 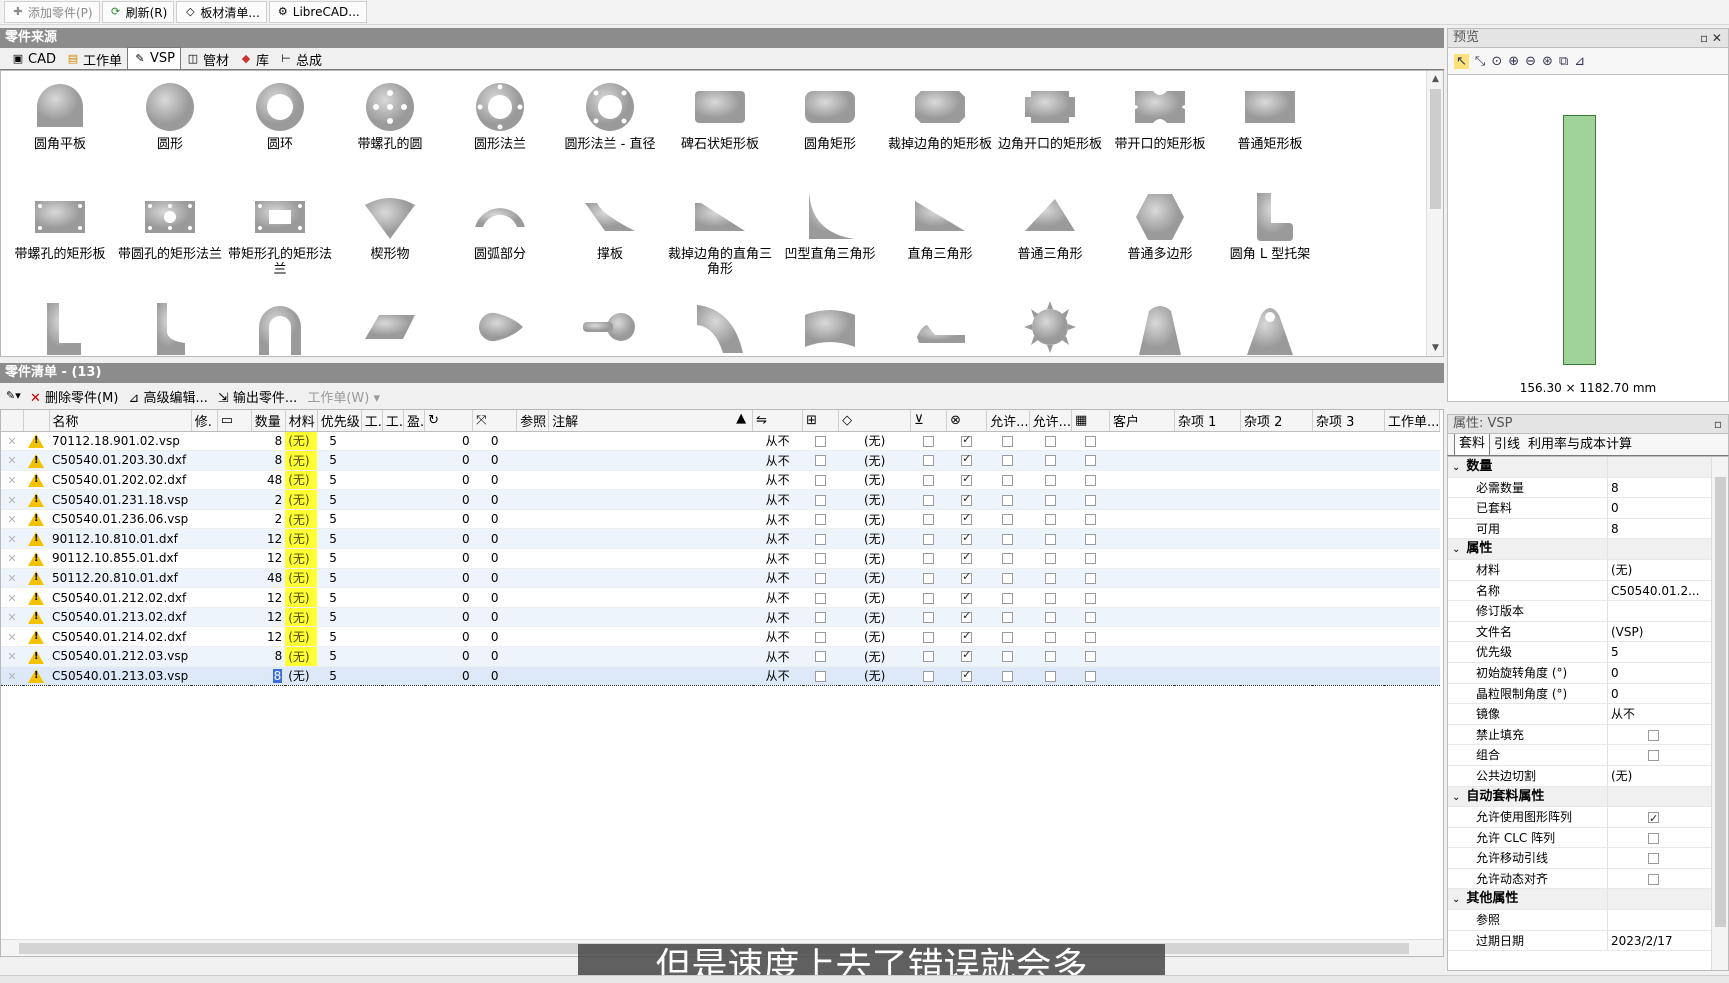 I want to click on name-cell: 90112.10.810.01.dxf, so click(x=120, y=539).